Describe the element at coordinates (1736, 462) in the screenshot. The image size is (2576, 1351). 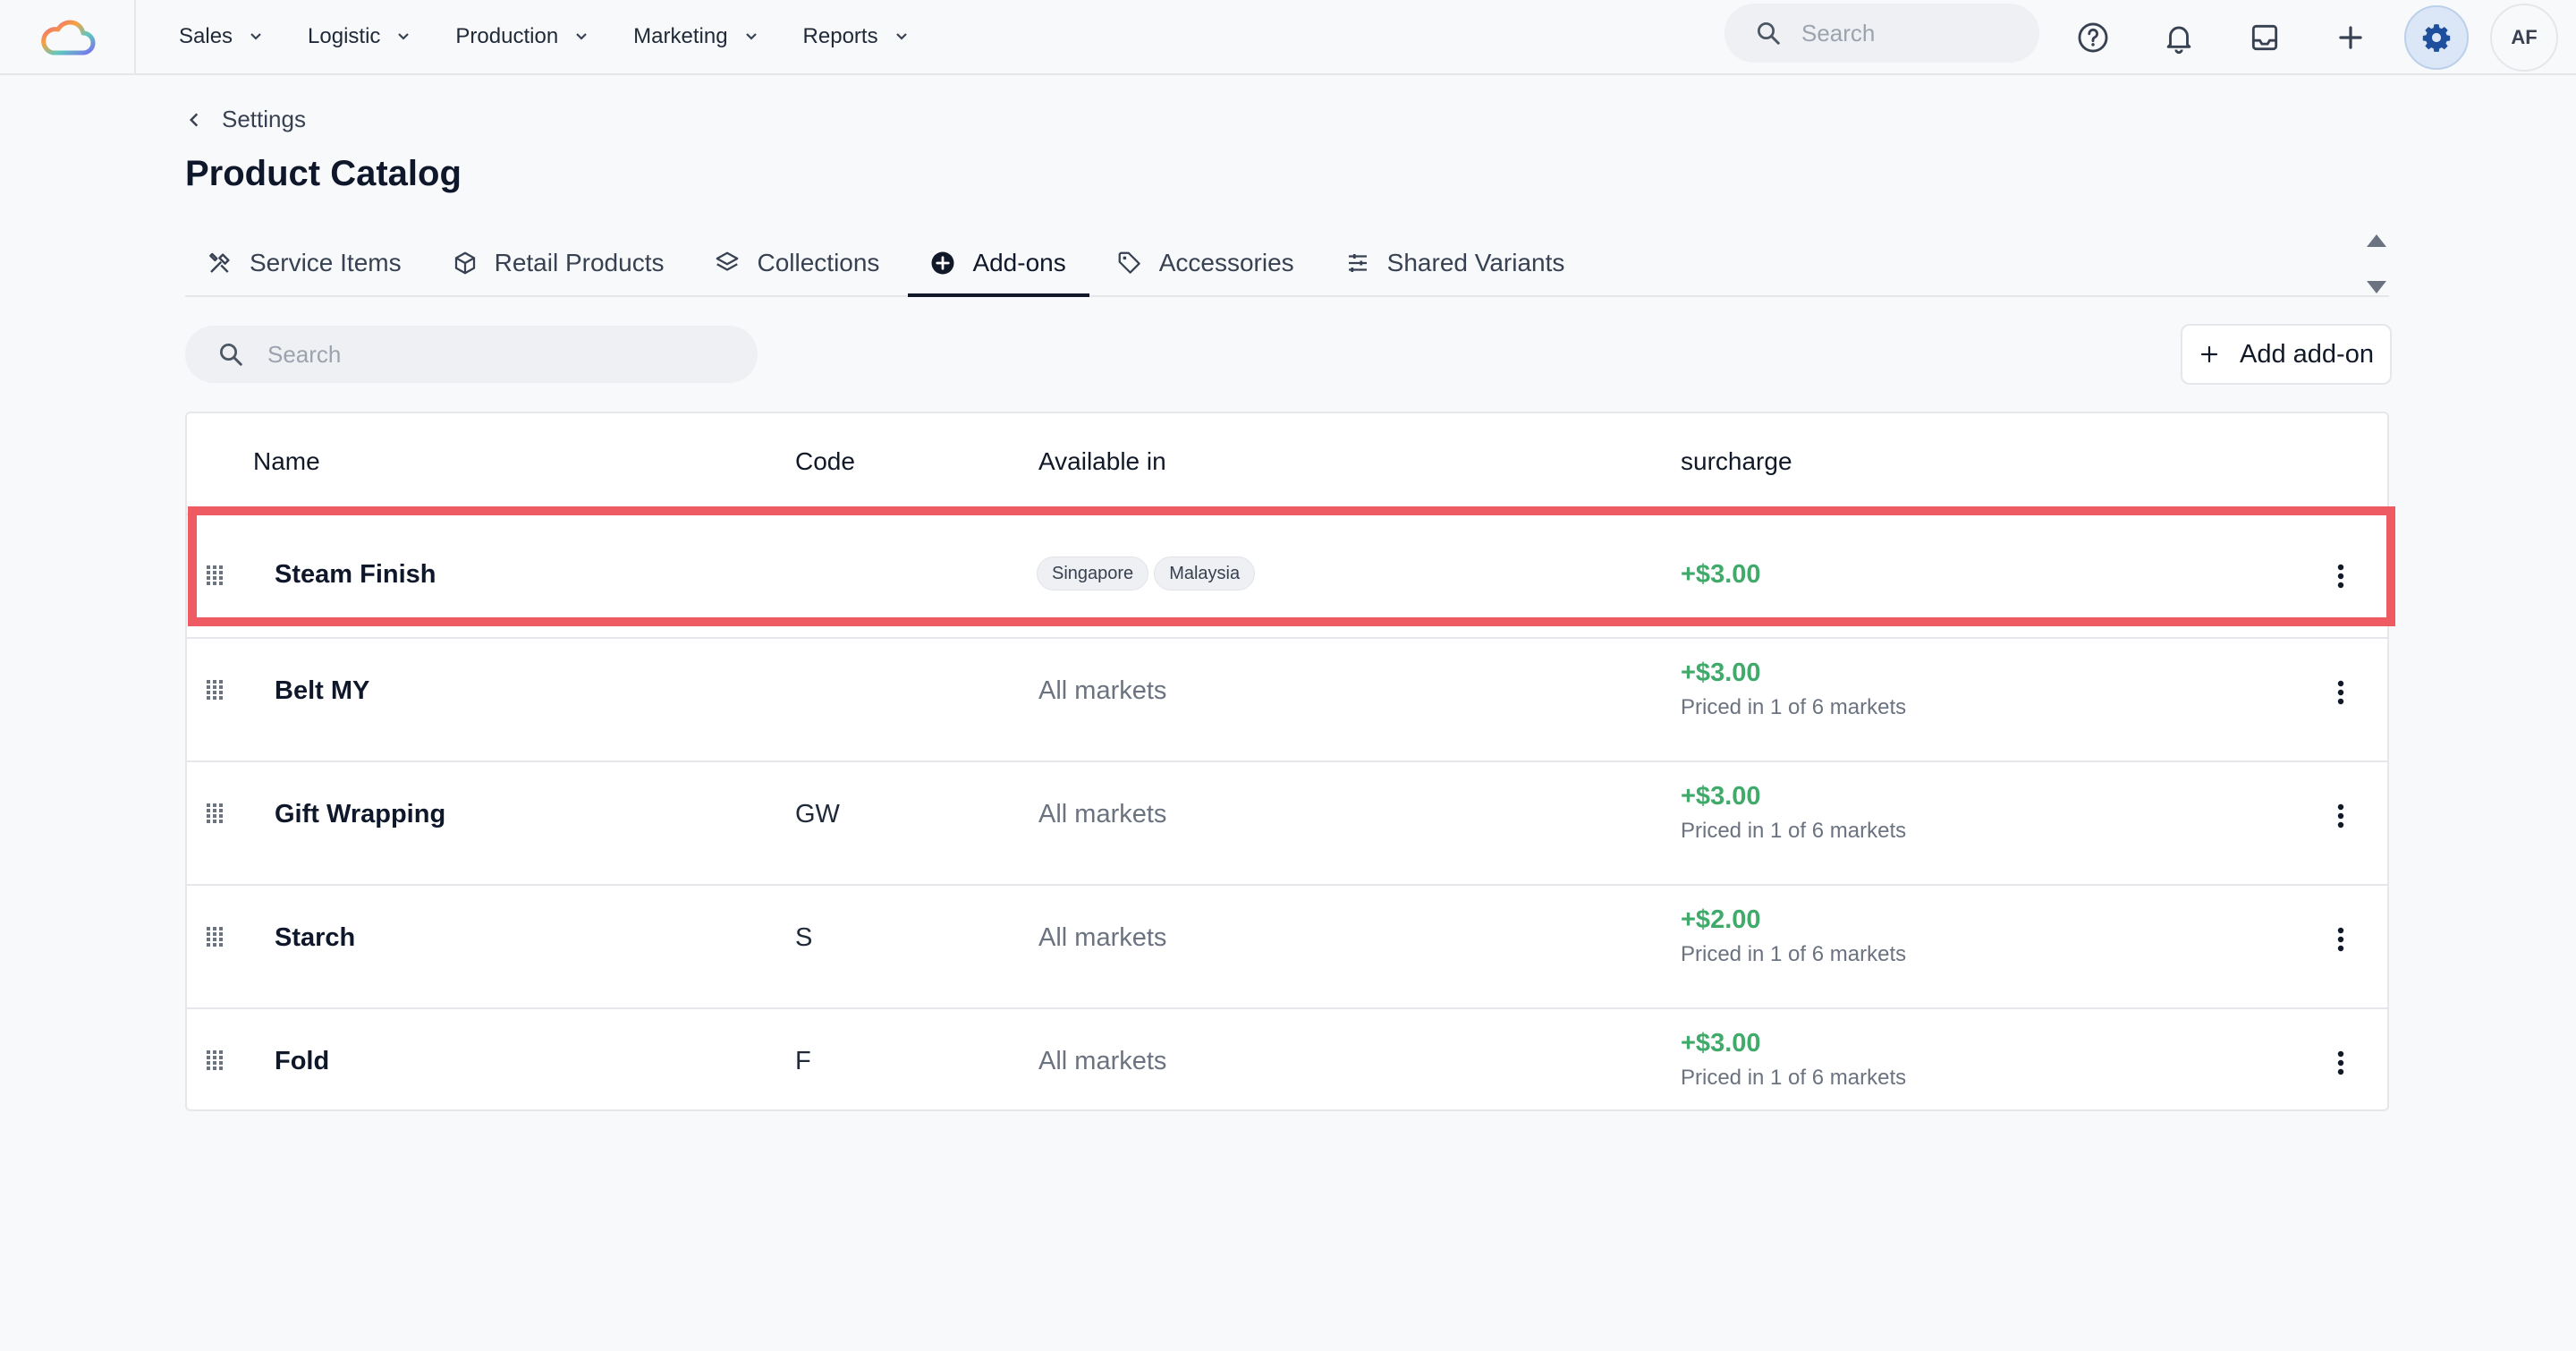
I see `column-header-surcharge: surcharge` at that location.